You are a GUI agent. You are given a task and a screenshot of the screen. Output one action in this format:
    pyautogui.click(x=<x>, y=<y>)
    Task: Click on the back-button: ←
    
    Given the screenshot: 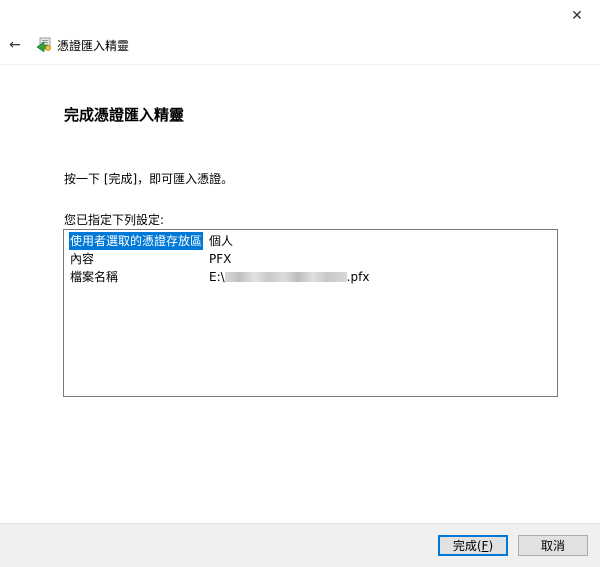 What is the action you would take?
    pyautogui.click(x=15, y=45)
    